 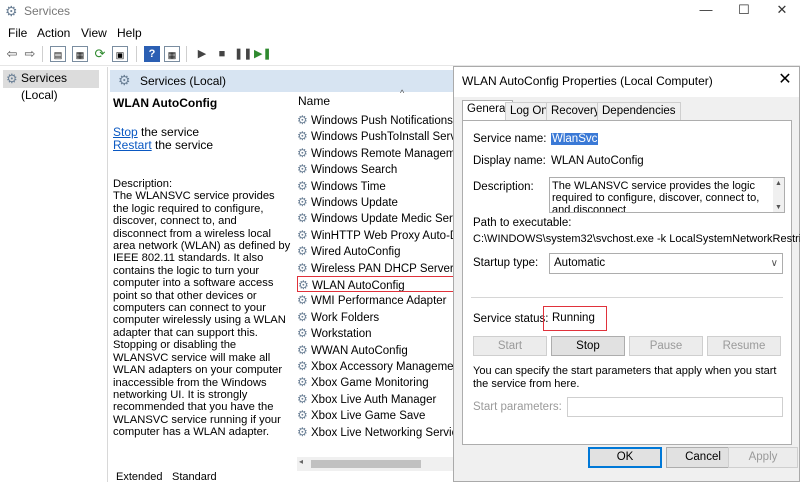 I want to click on export-list-icon: ▣, so click(x=120, y=54).